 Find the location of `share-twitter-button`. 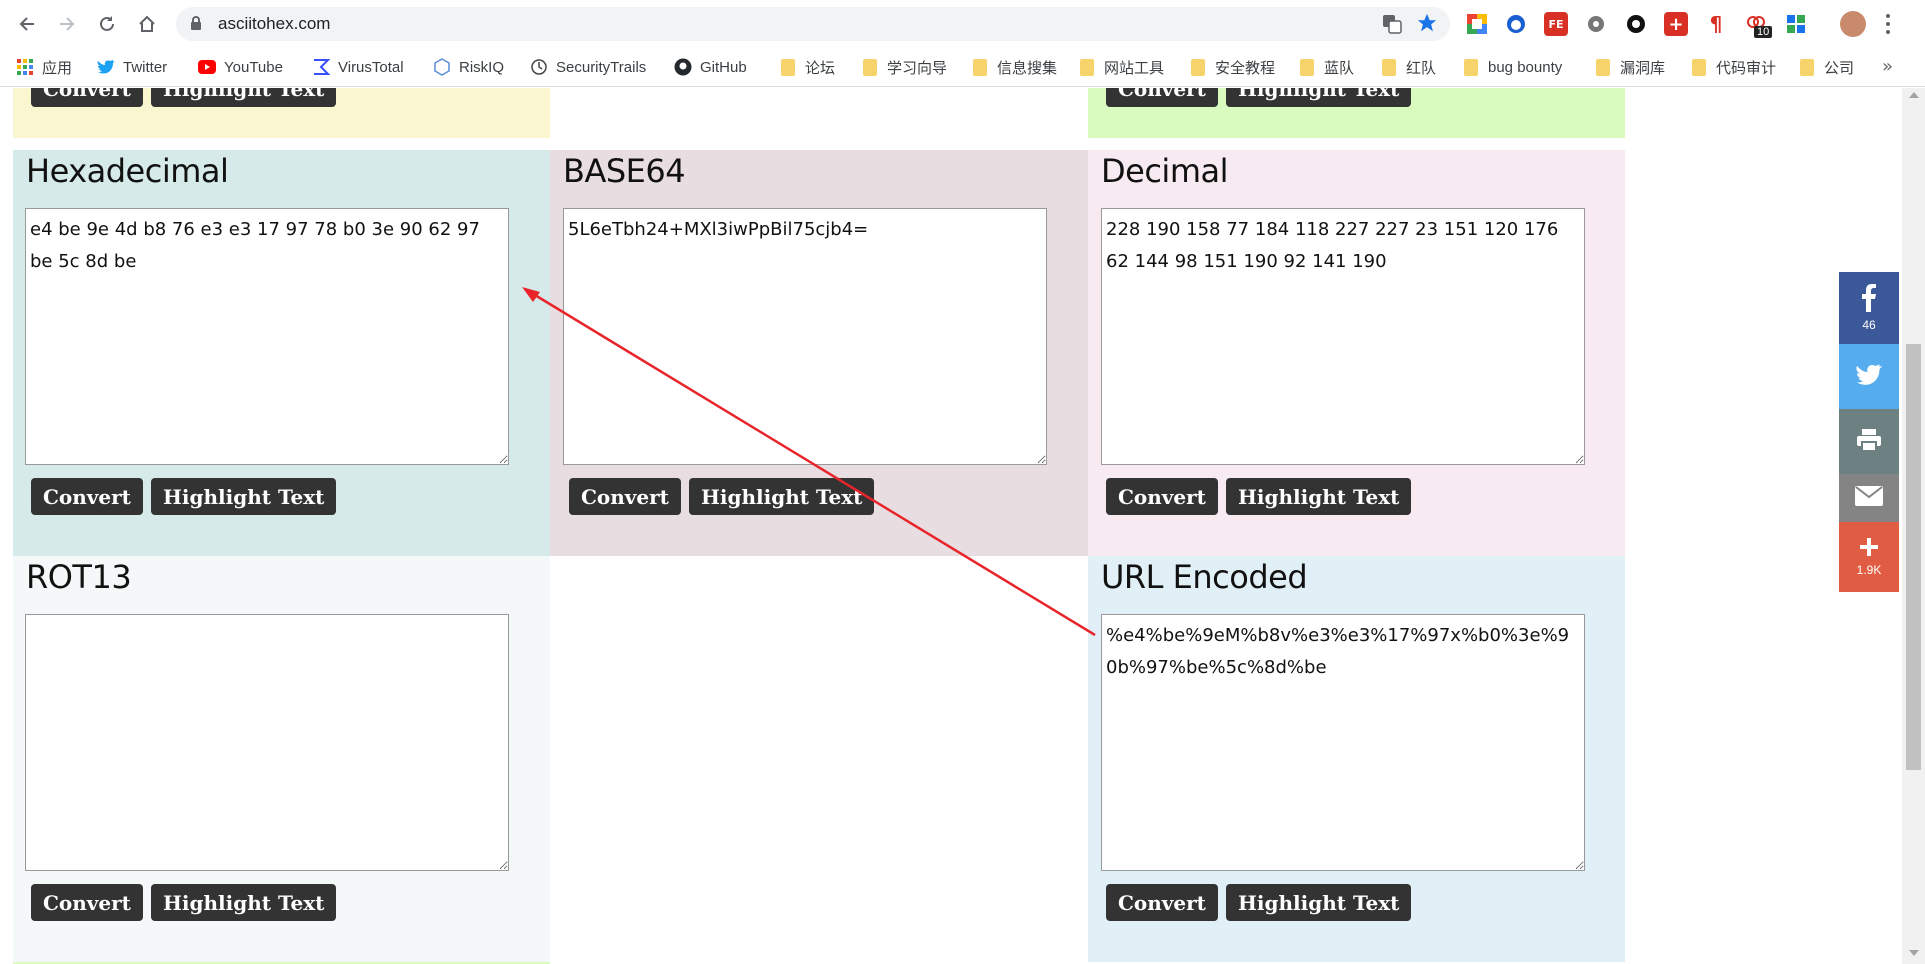

share-twitter-button is located at coordinates (1869, 376).